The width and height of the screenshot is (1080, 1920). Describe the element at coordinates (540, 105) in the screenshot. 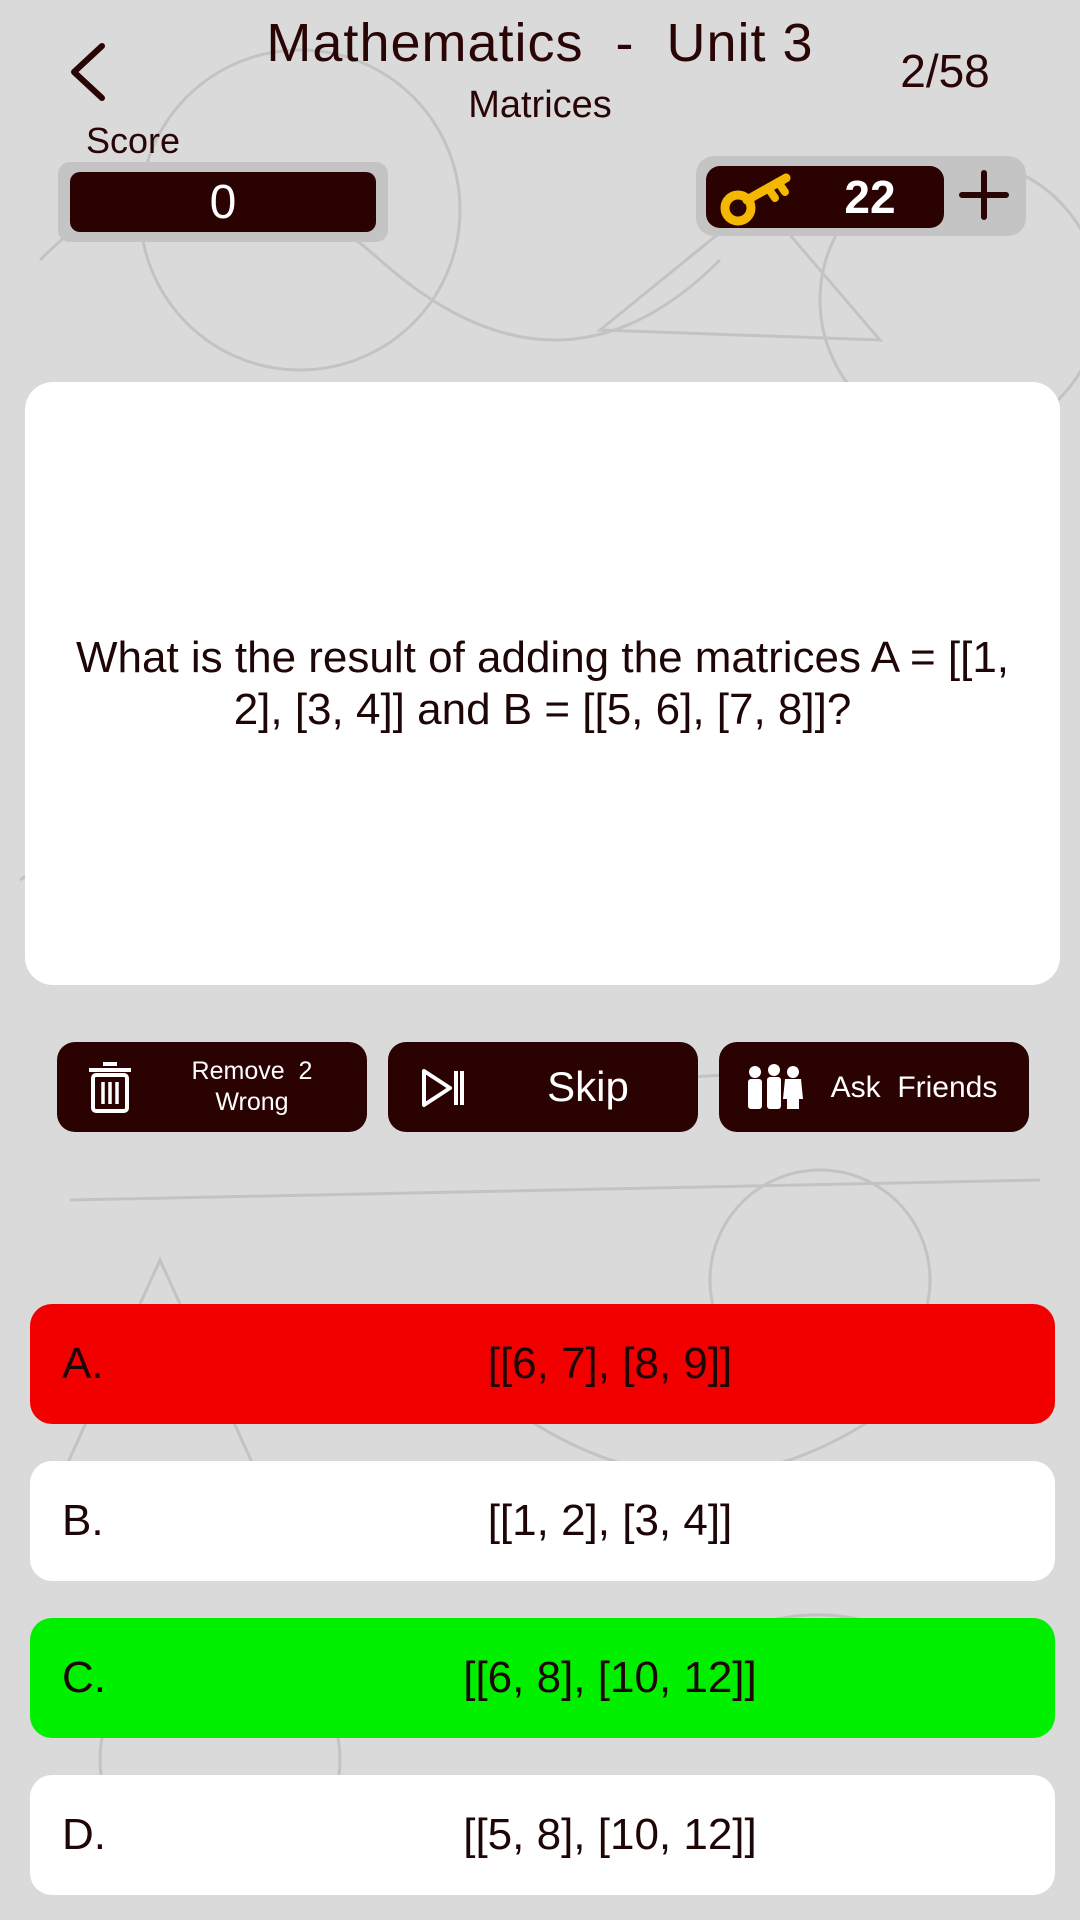

I see `page-subtitle: Matrices` at that location.